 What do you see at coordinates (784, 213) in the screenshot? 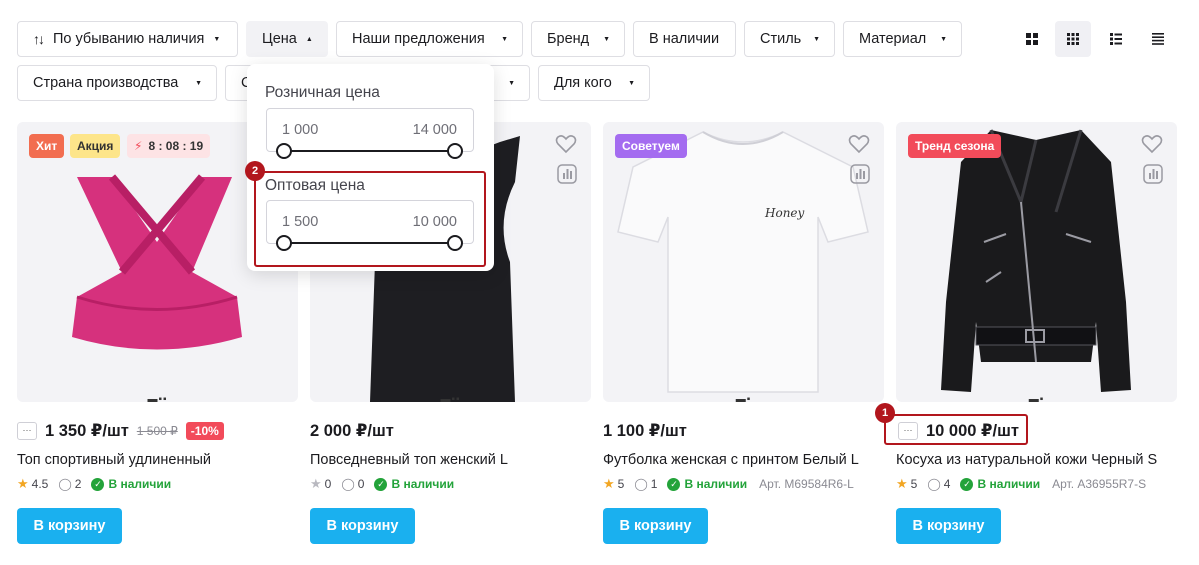
I see `print-text: Honey` at bounding box center [784, 213].